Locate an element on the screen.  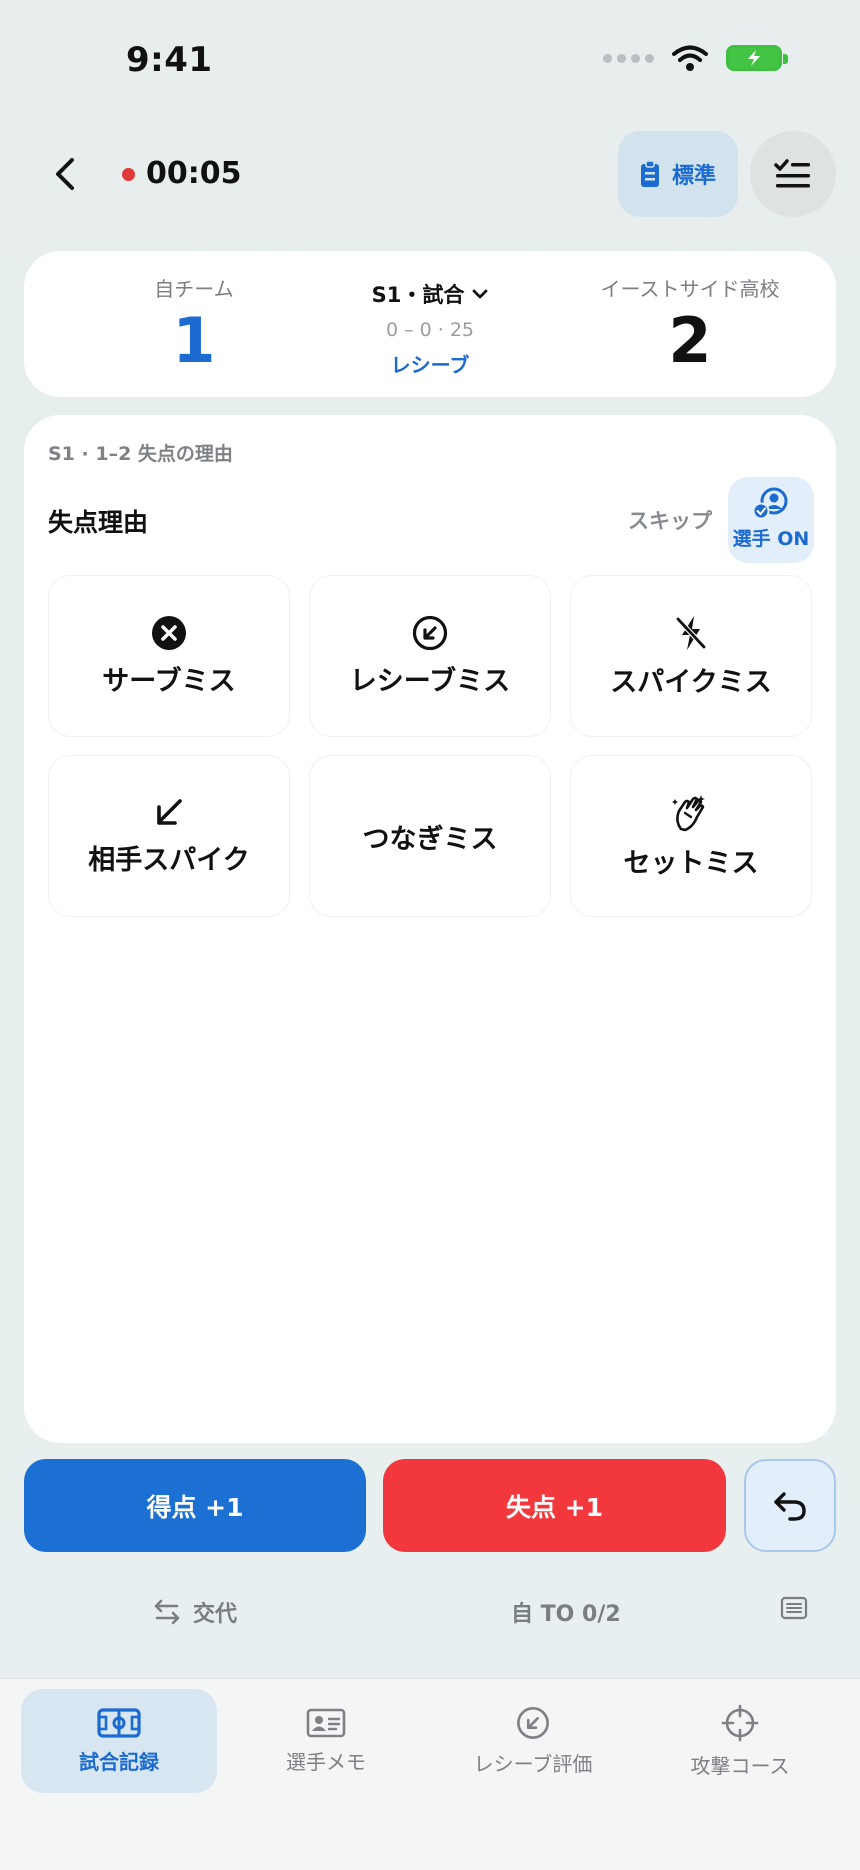
status-time: 9:41 is located at coordinates (169, 60).